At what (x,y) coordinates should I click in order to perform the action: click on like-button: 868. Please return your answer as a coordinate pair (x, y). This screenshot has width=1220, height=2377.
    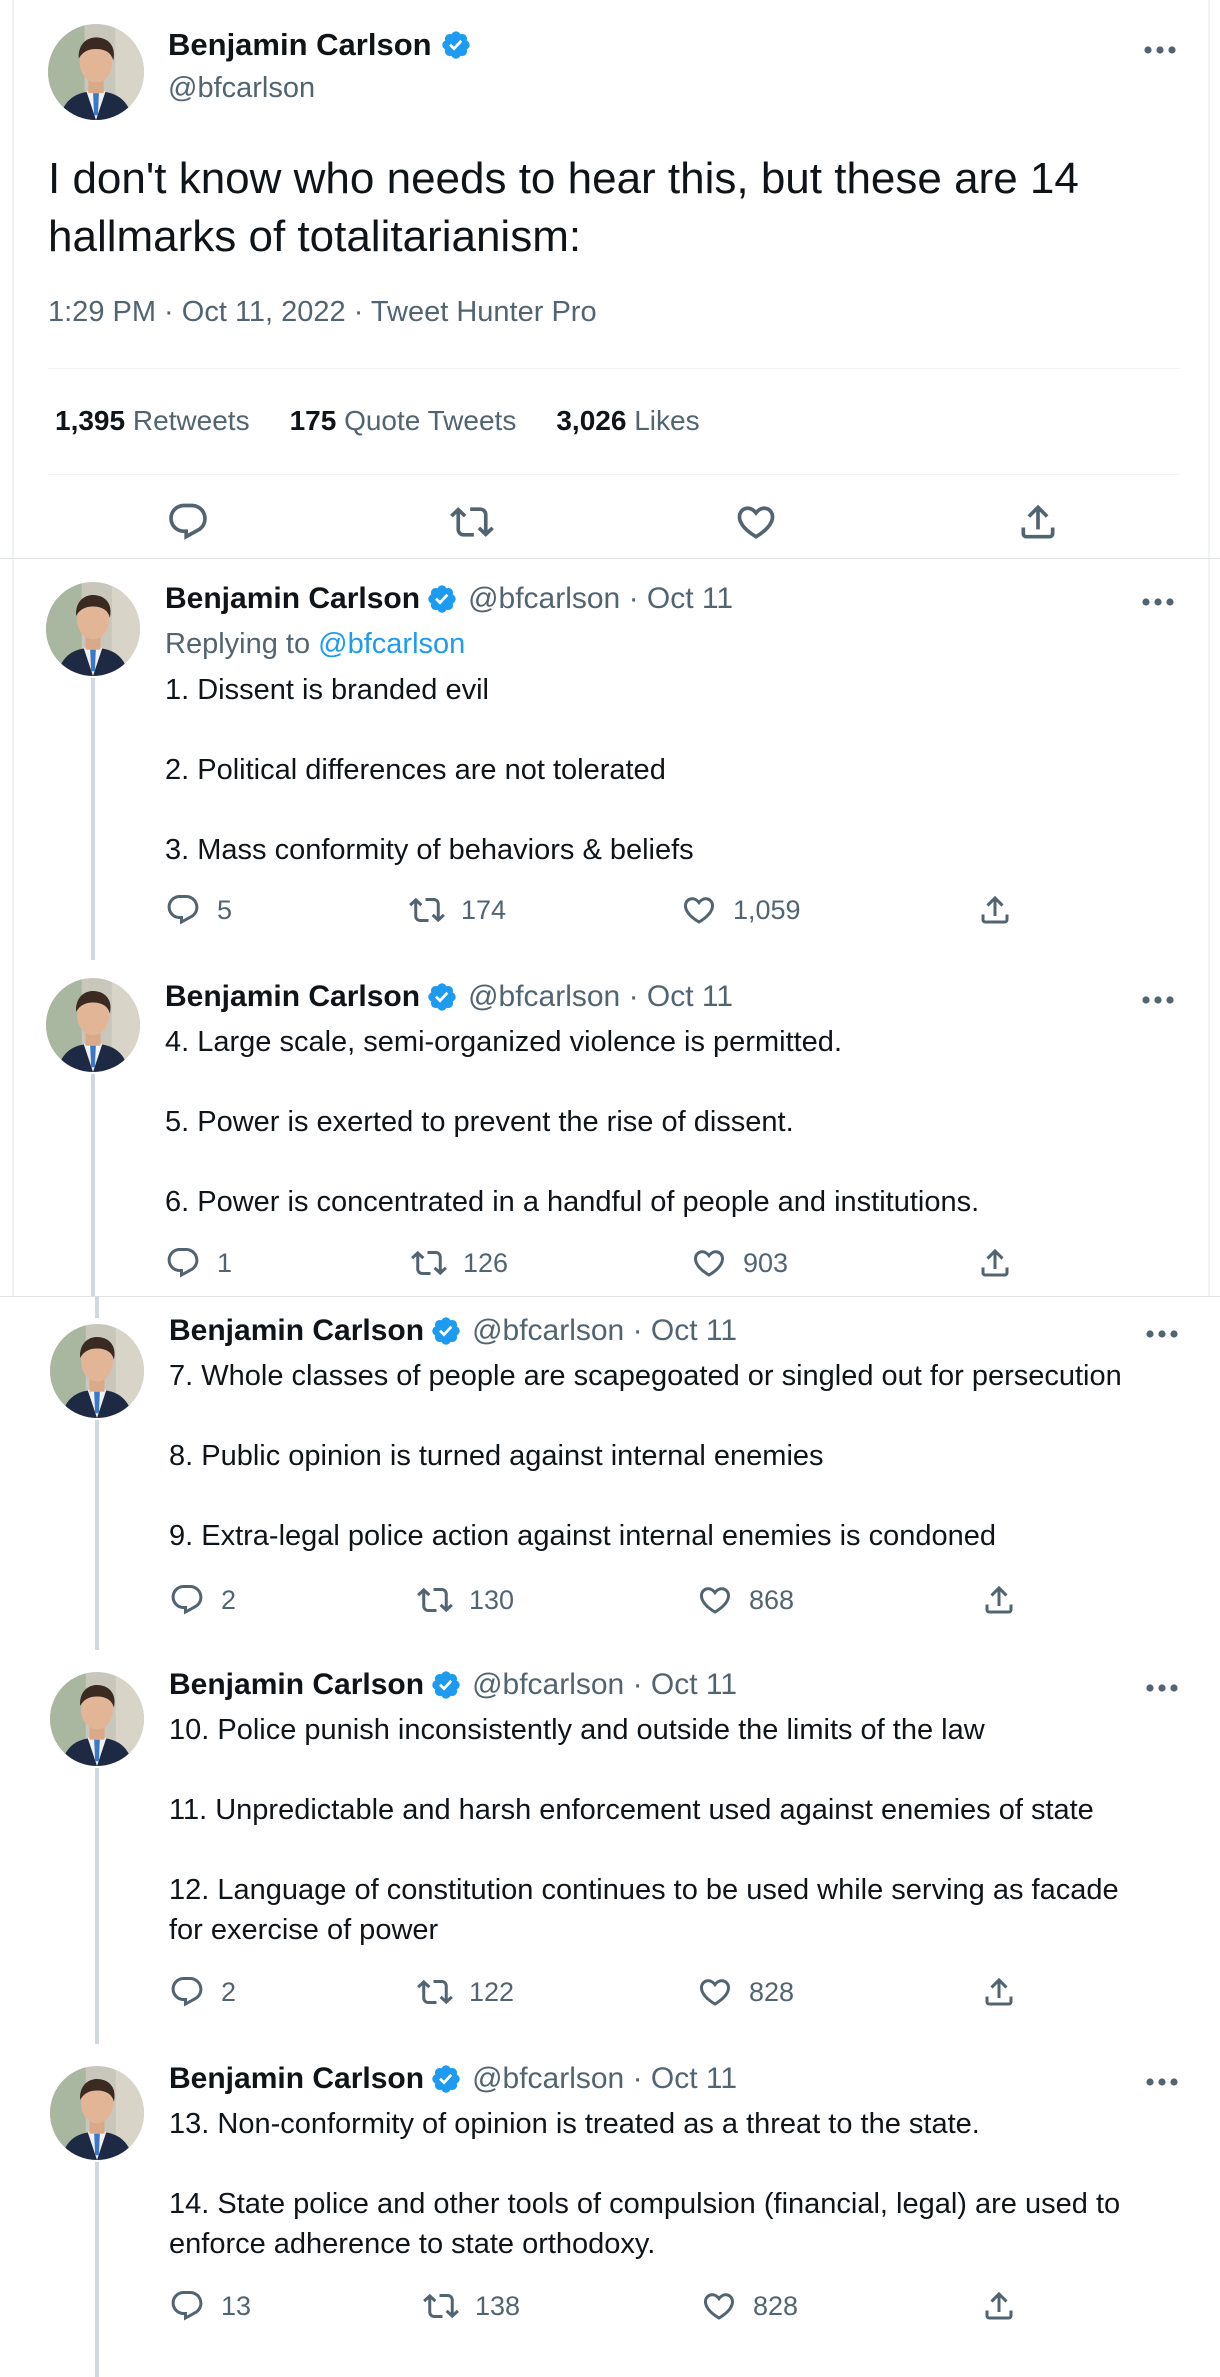
    Looking at the image, I should click on (745, 1600).